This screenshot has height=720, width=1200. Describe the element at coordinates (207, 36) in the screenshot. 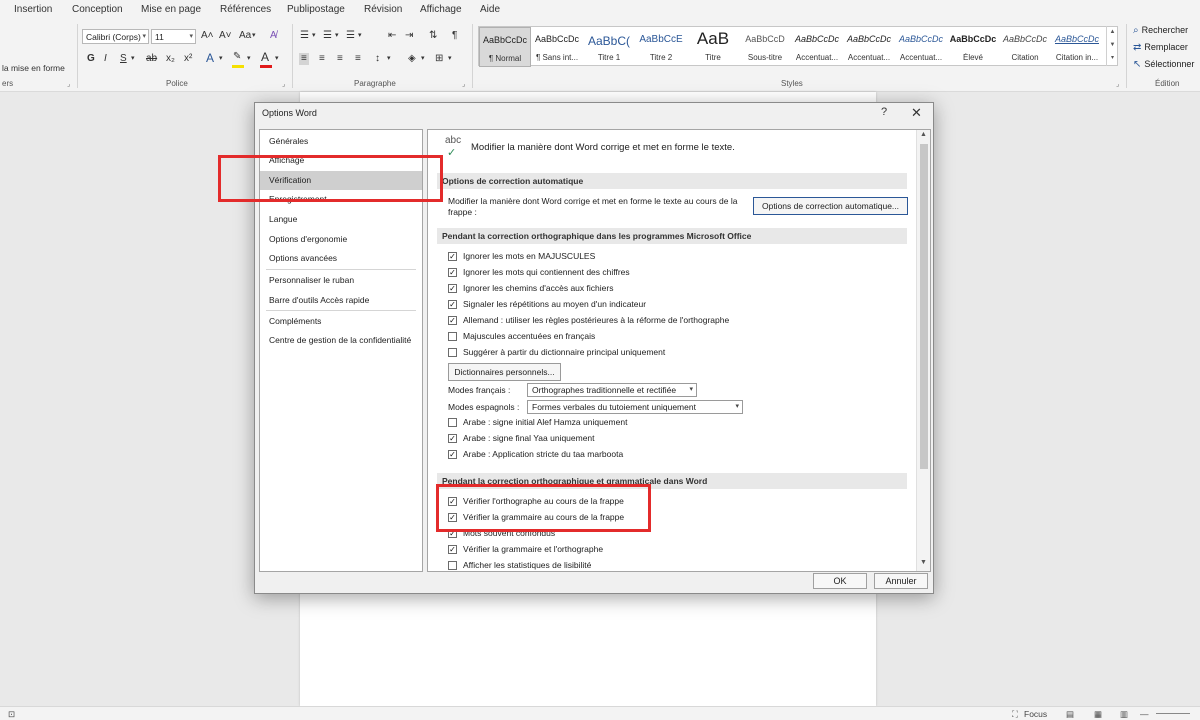

I see `grow-font-button: A˄` at that location.